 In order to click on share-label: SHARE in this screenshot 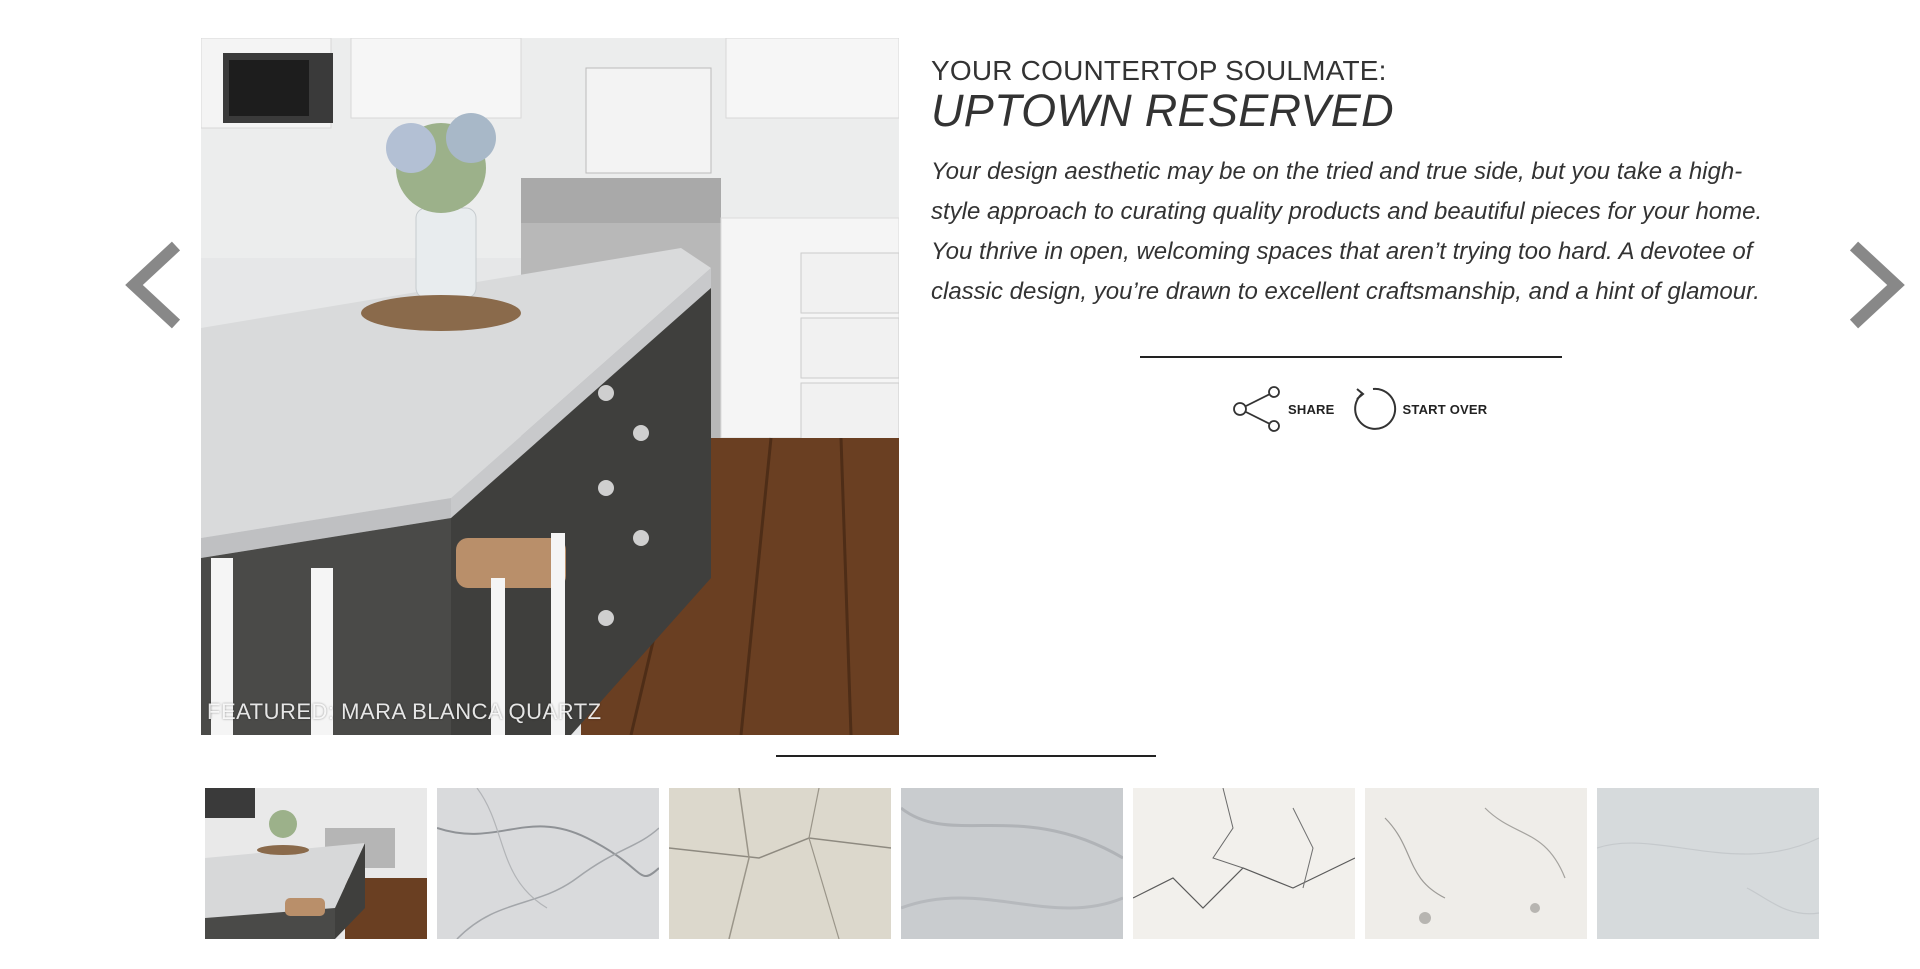, I will do `click(1311, 409)`.